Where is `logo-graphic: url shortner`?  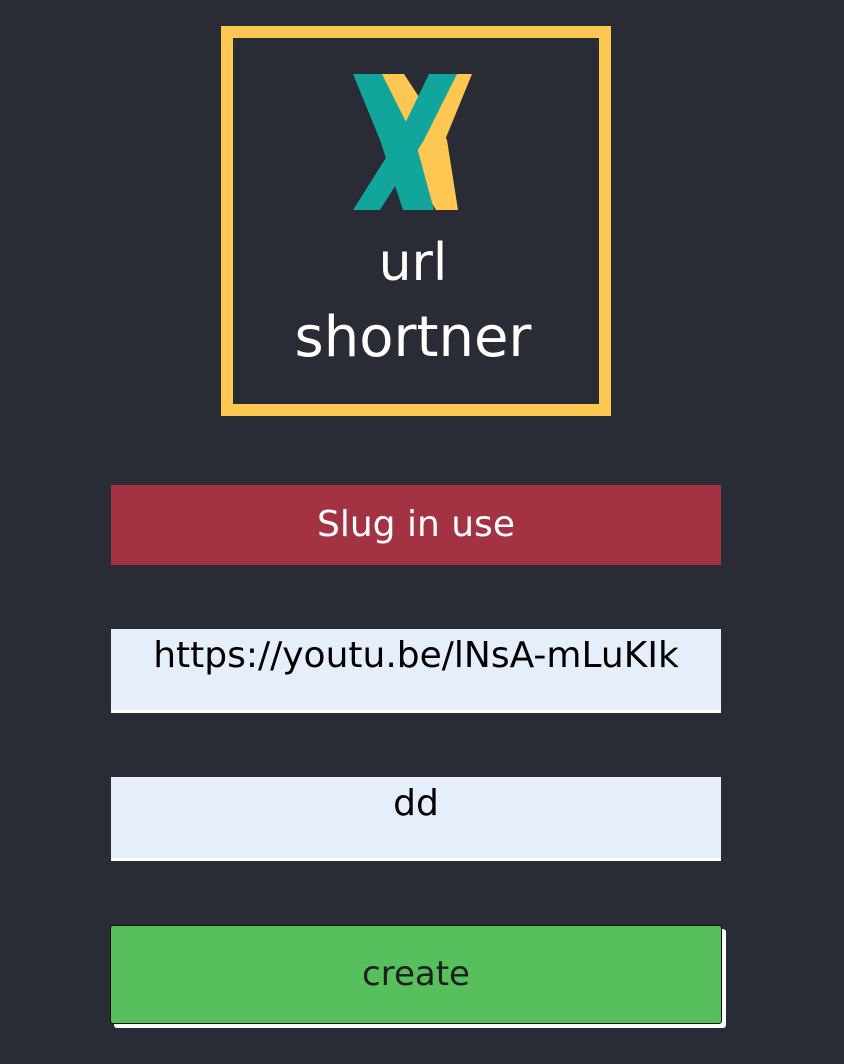 logo-graphic: url shortner is located at coordinates (414, 222).